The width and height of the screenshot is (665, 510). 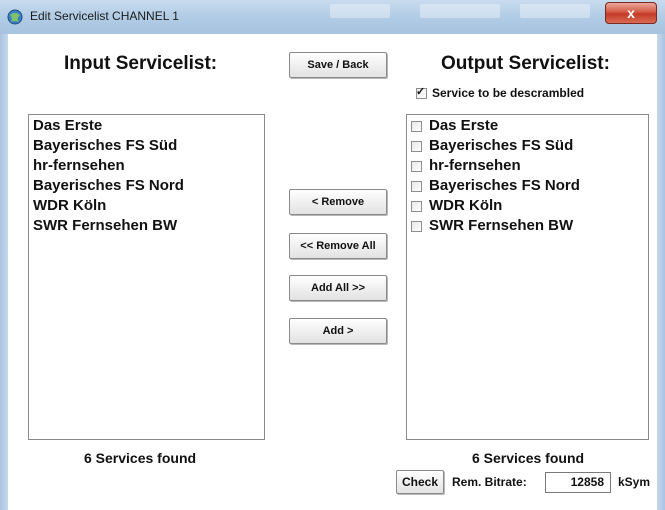 I want to click on descramble-checkbox: ✓, so click(x=421, y=92).